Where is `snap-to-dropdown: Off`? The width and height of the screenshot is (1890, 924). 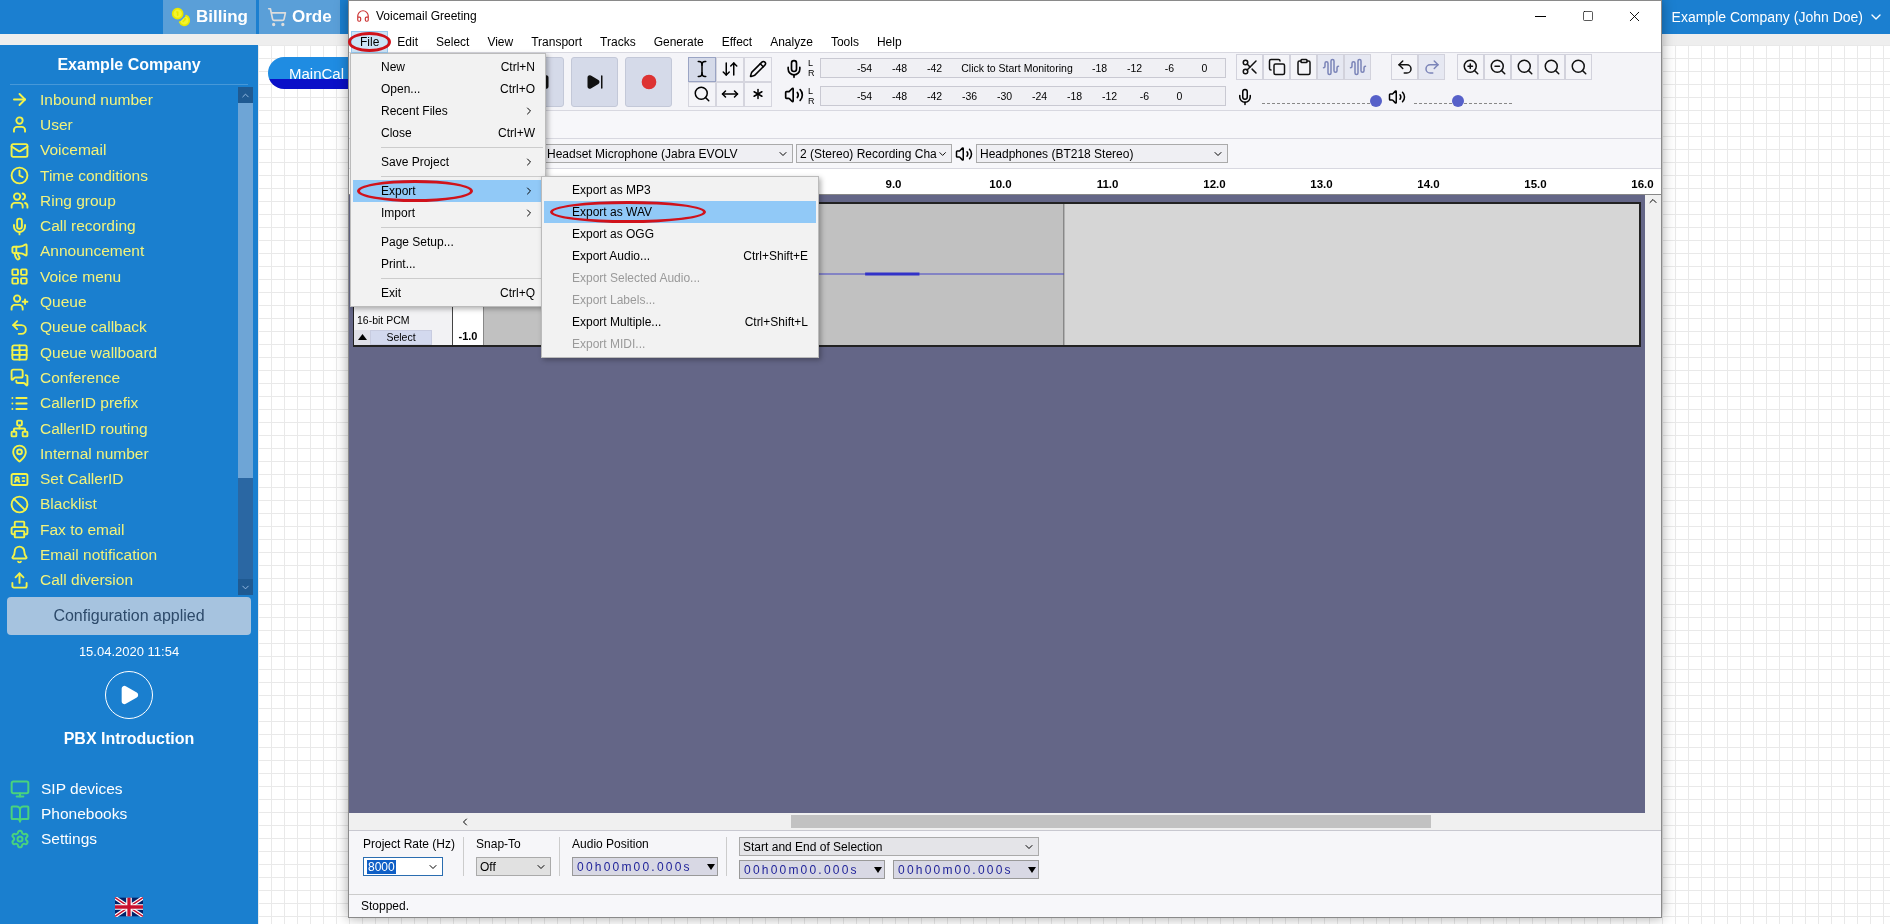
snap-to-dropdown: Off is located at coordinates (514, 866).